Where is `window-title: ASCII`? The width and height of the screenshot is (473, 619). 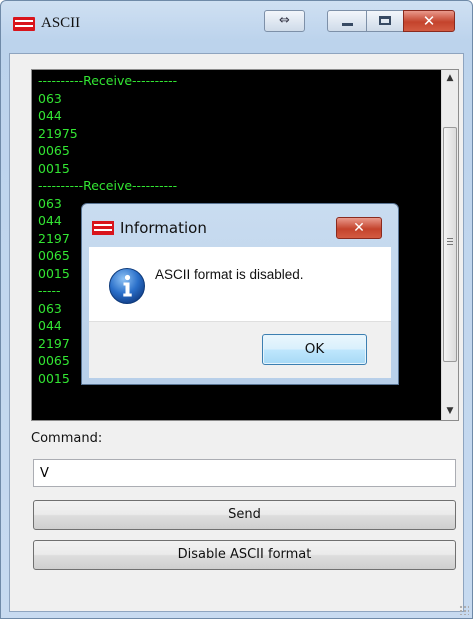 window-title: ASCII is located at coordinates (61, 23).